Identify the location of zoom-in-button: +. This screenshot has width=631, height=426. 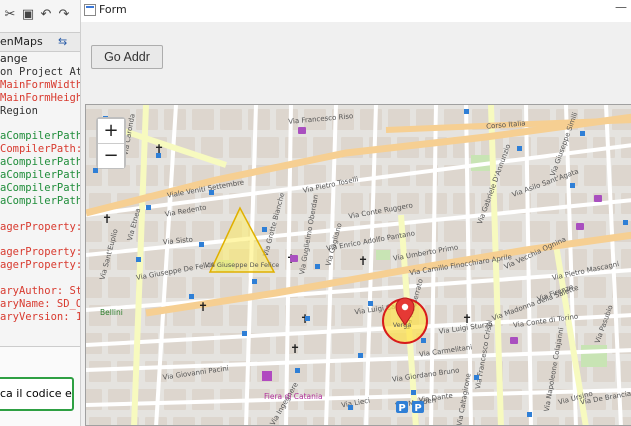
(111, 131).